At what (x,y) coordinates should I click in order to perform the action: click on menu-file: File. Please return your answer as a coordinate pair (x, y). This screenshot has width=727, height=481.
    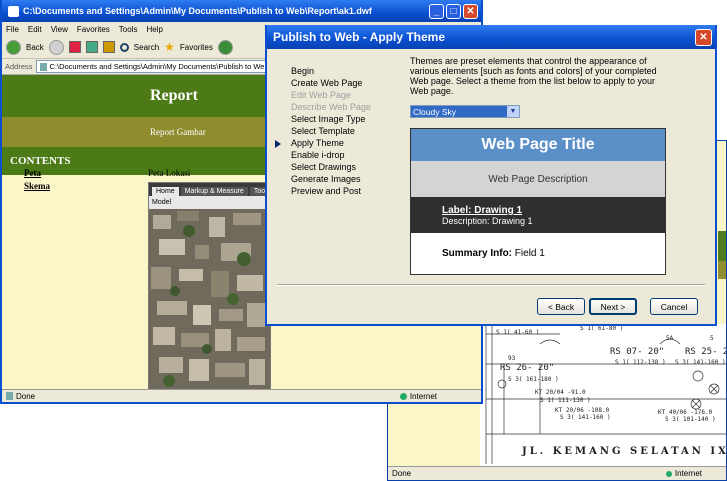
    Looking at the image, I should click on (12, 29).